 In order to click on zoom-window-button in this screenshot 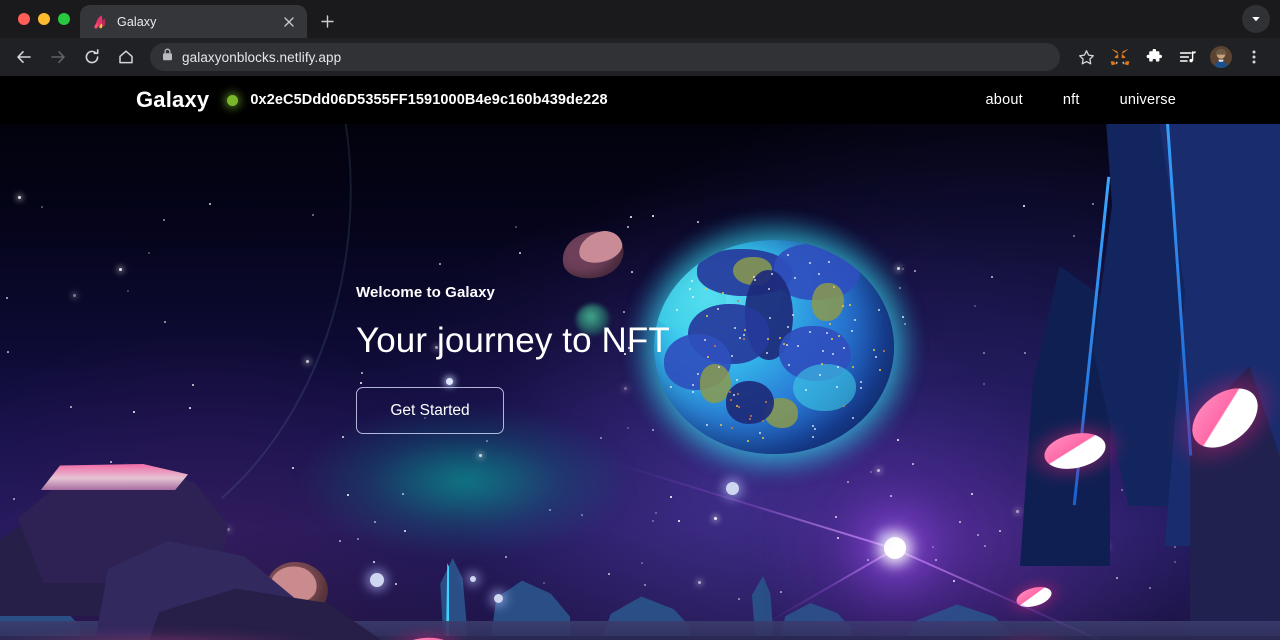, I will do `click(64, 19)`.